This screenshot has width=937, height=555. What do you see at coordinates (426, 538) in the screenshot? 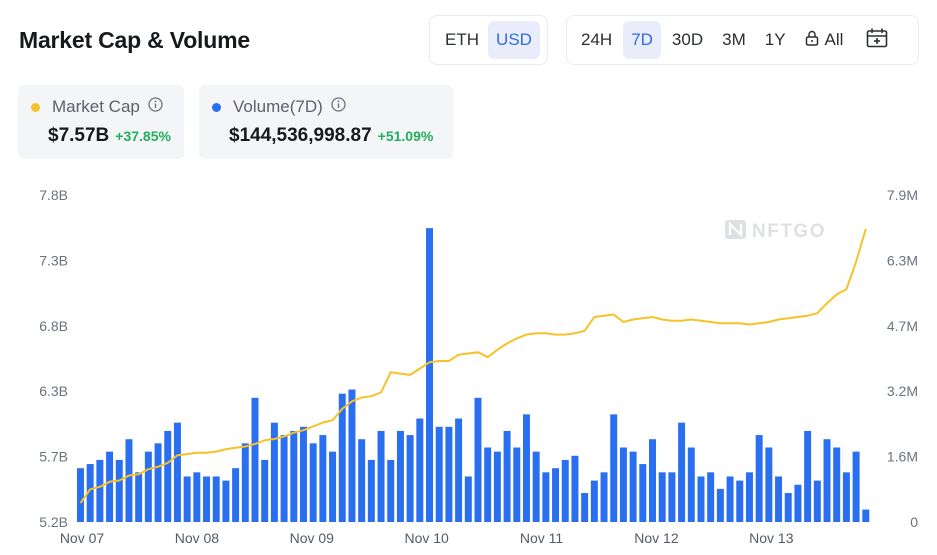
I see `x-axis-tick-label: Nov 10` at bounding box center [426, 538].